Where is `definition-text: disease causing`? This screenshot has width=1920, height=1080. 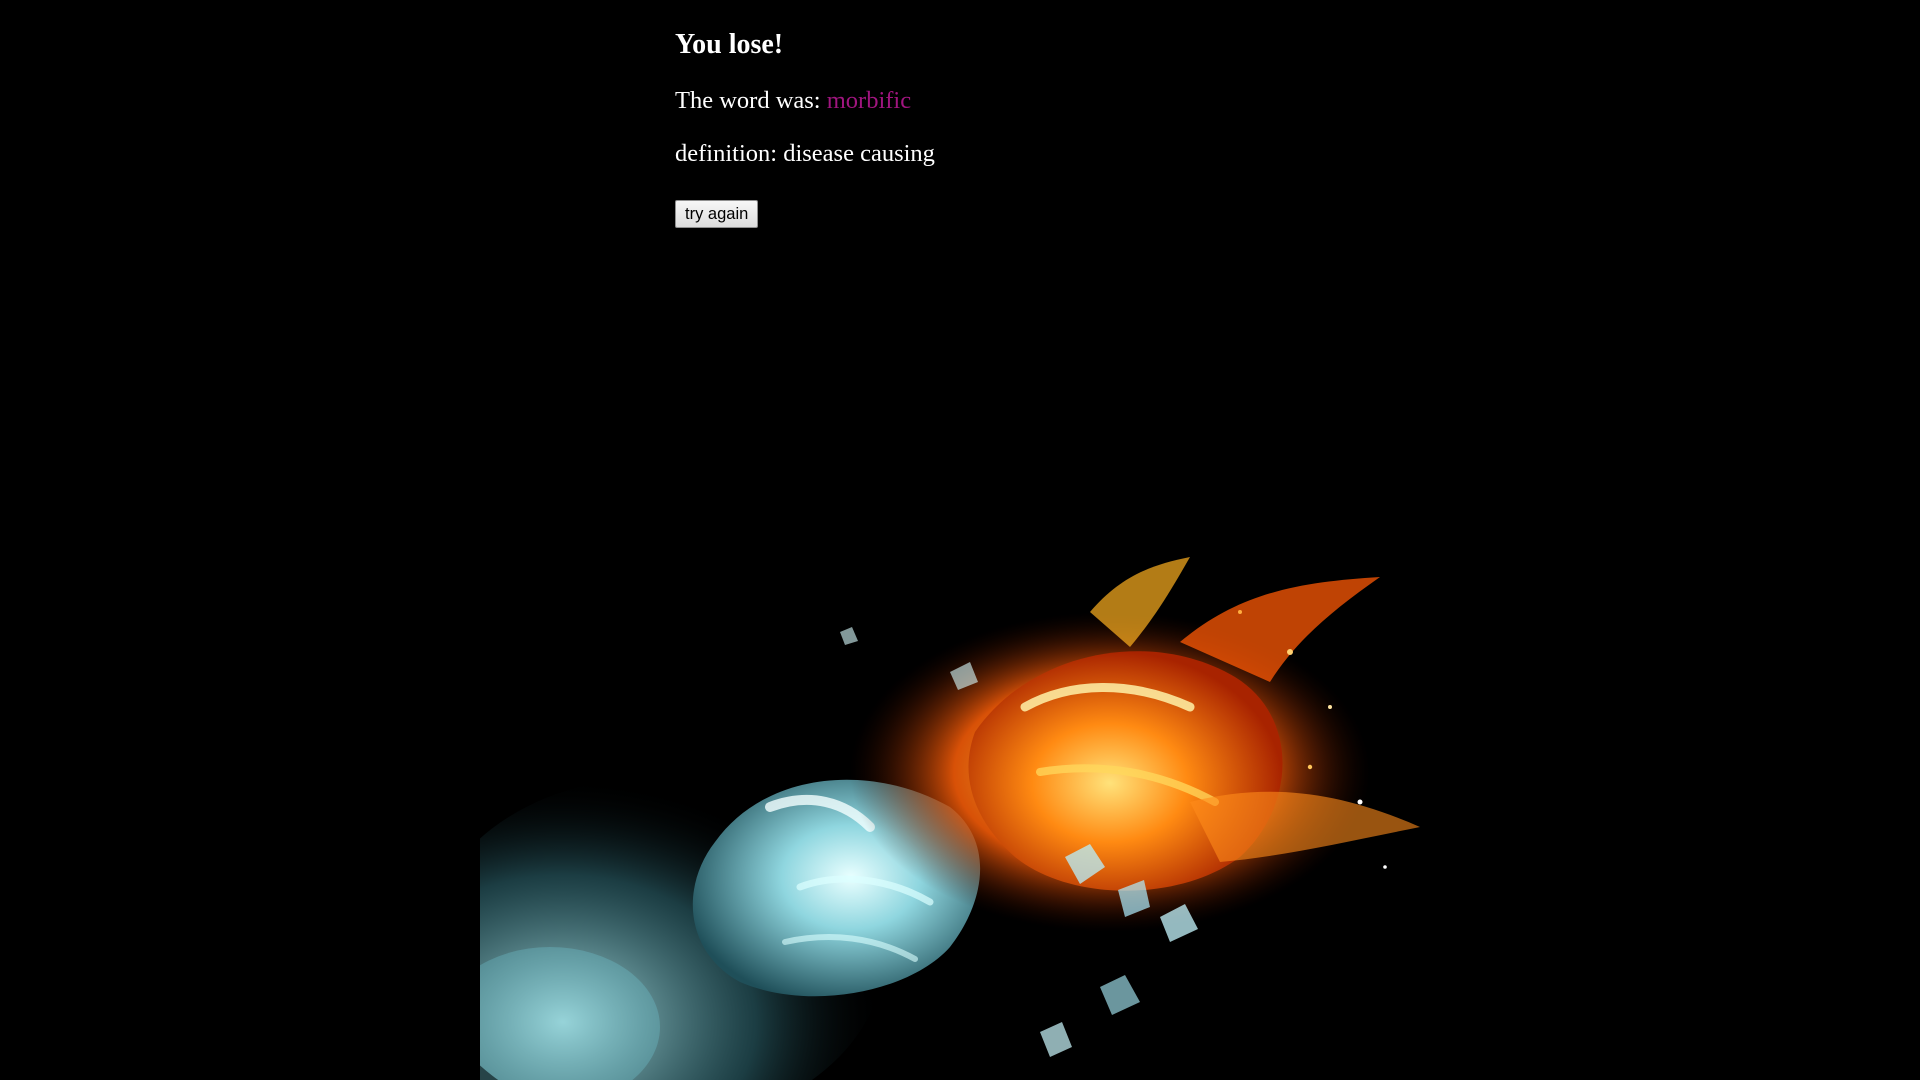
definition-text: disease causing is located at coordinates (859, 153).